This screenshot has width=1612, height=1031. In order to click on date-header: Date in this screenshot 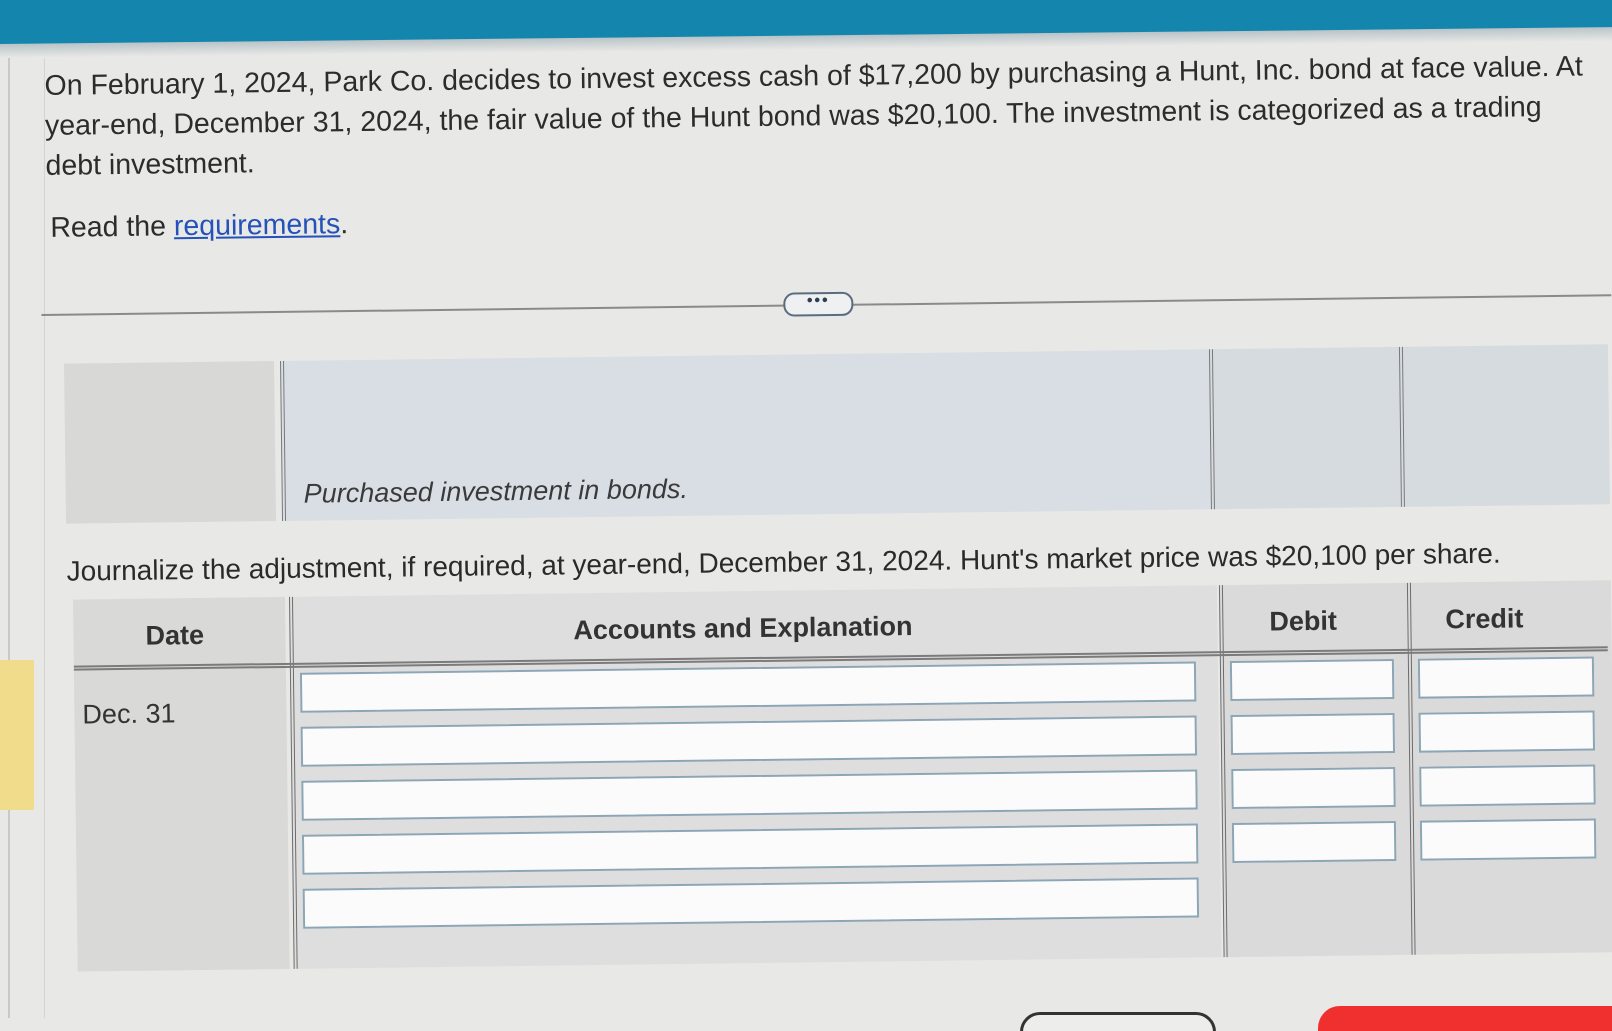, I will do `click(175, 635)`.